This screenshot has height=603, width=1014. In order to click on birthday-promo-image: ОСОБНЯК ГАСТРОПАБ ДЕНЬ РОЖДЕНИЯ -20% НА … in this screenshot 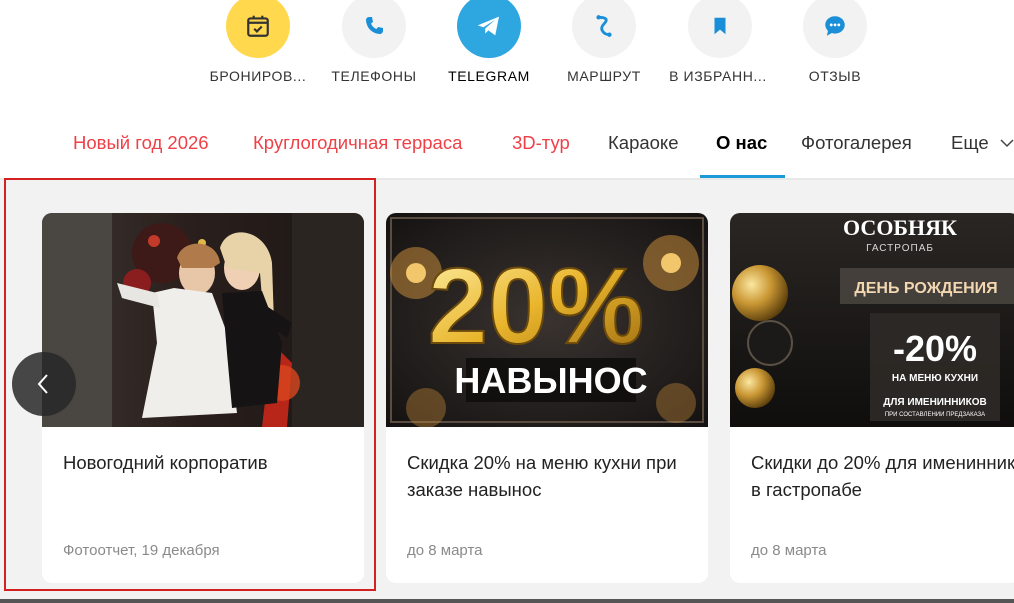, I will do `click(872, 320)`.